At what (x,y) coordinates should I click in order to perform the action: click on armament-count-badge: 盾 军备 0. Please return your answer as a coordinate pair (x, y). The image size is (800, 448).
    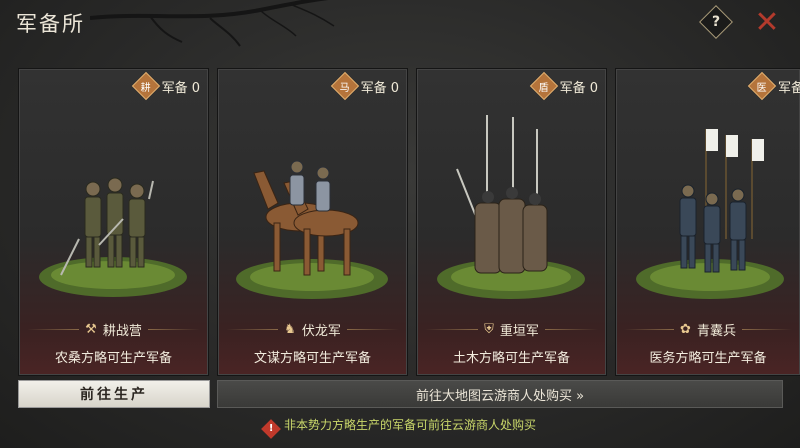
    Looking at the image, I should click on (563, 86).